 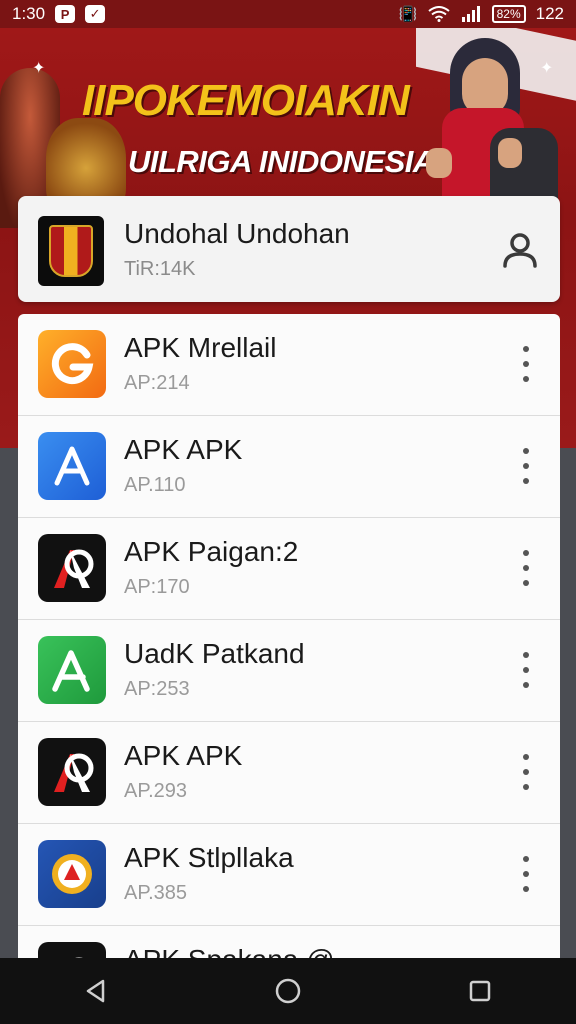 What do you see at coordinates (65, 14) in the screenshot?
I see `parking-notification-icon: P` at bounding box center [65, 14].